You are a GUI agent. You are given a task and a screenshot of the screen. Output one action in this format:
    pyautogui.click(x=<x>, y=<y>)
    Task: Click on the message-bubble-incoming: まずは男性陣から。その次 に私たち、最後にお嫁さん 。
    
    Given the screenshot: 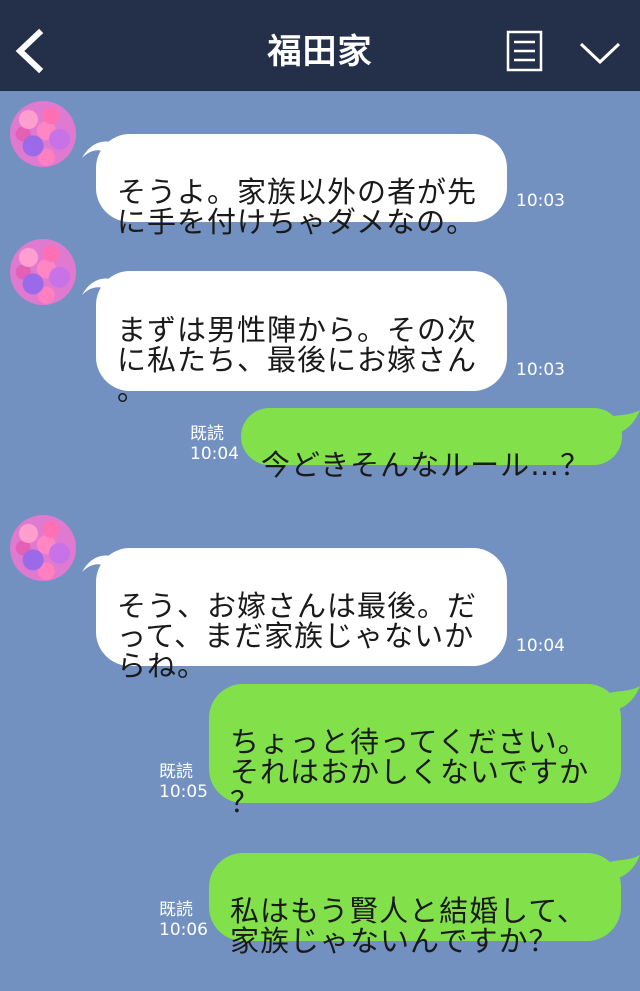 What is the action you would take?
    pyautogui.click(x=301, y=338)
    